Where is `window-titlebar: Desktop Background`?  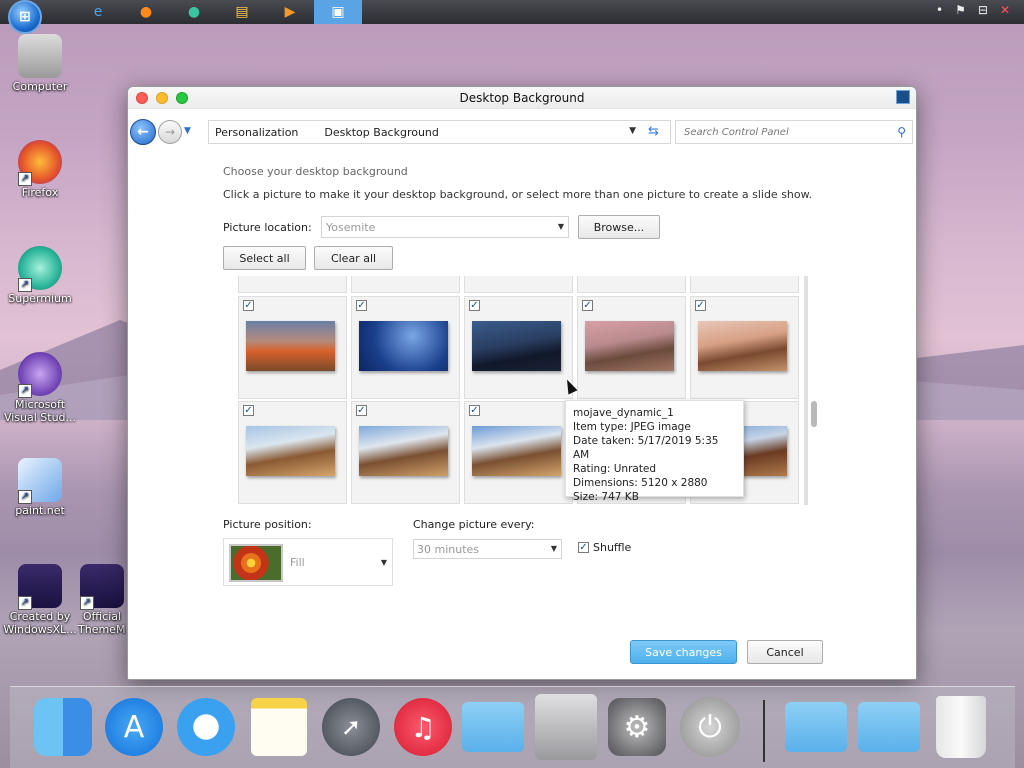 window-titlebar: Desktop Background is located at coordinates (522, 98).